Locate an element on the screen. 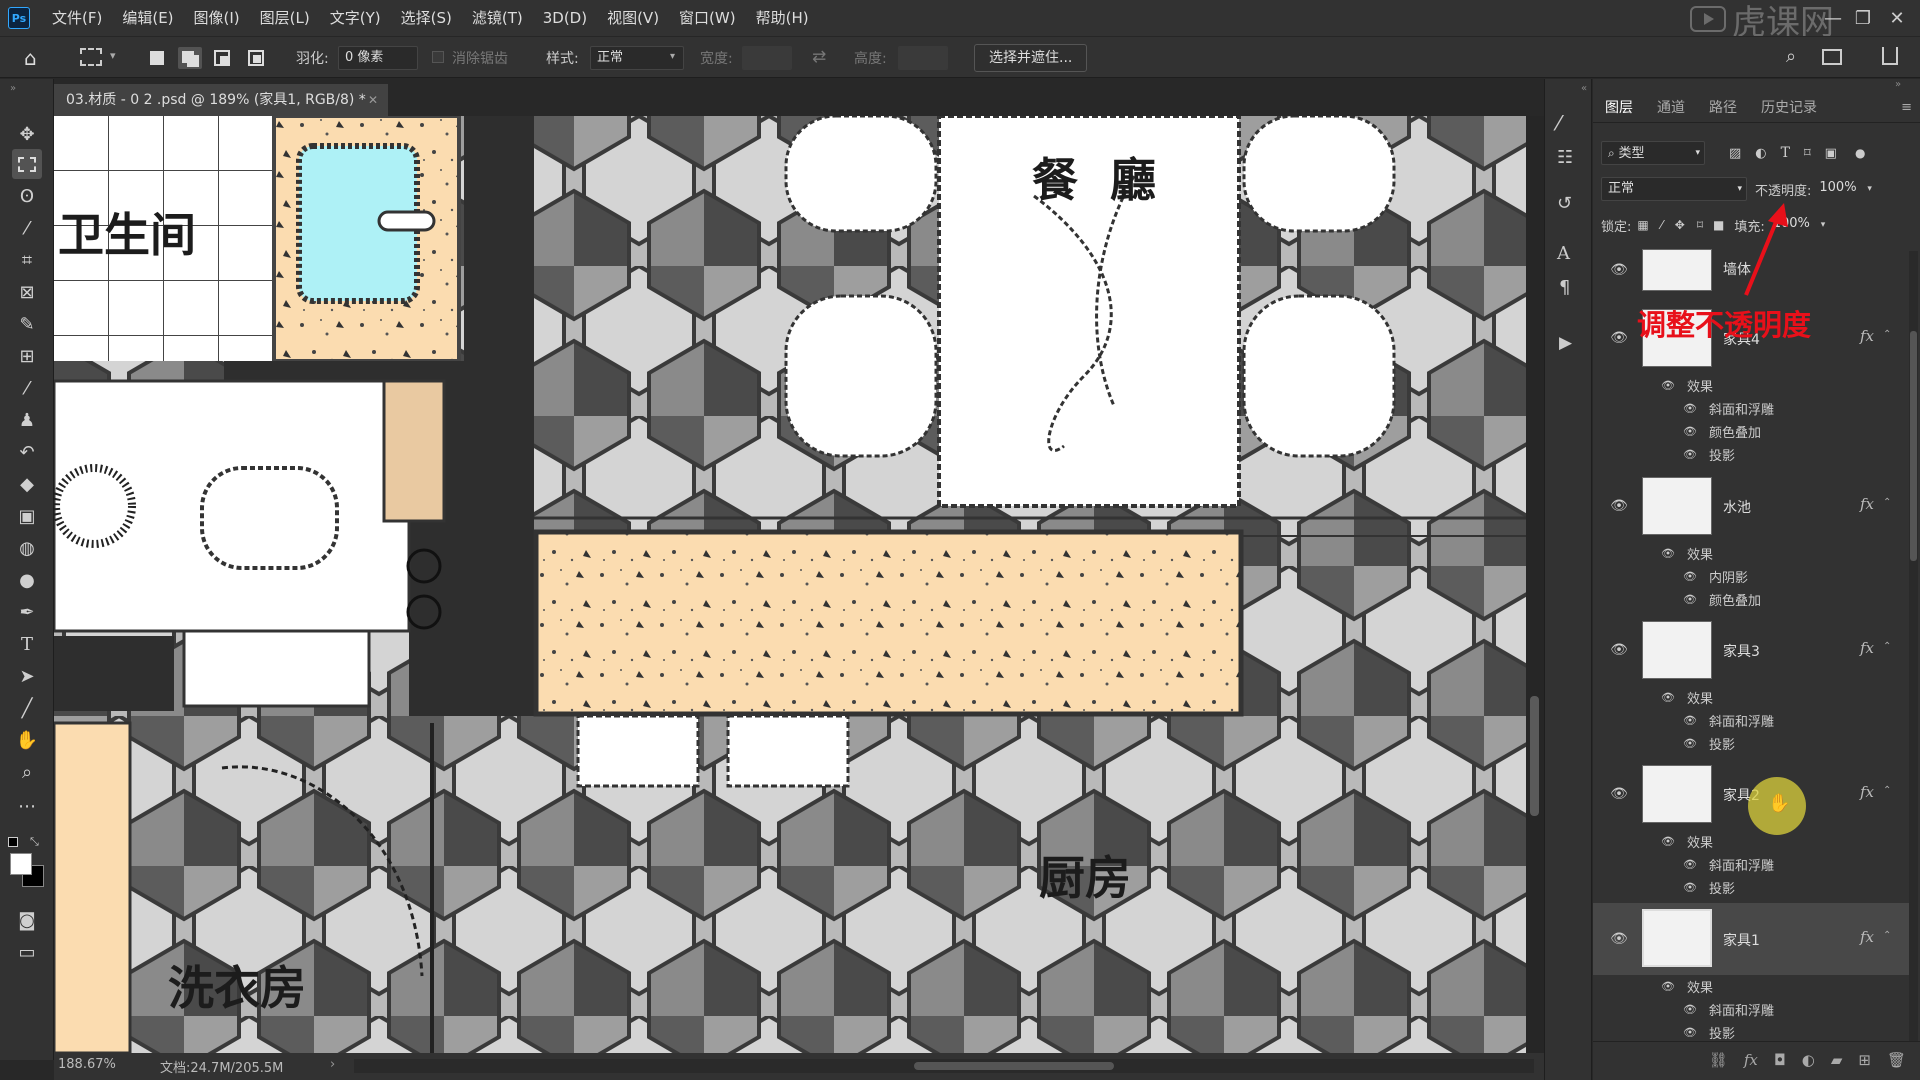 Image resolution: width=1920 pixels, height=1080 pixels. screen-mode-icon: ▭ is located at coordinates (27, 952).